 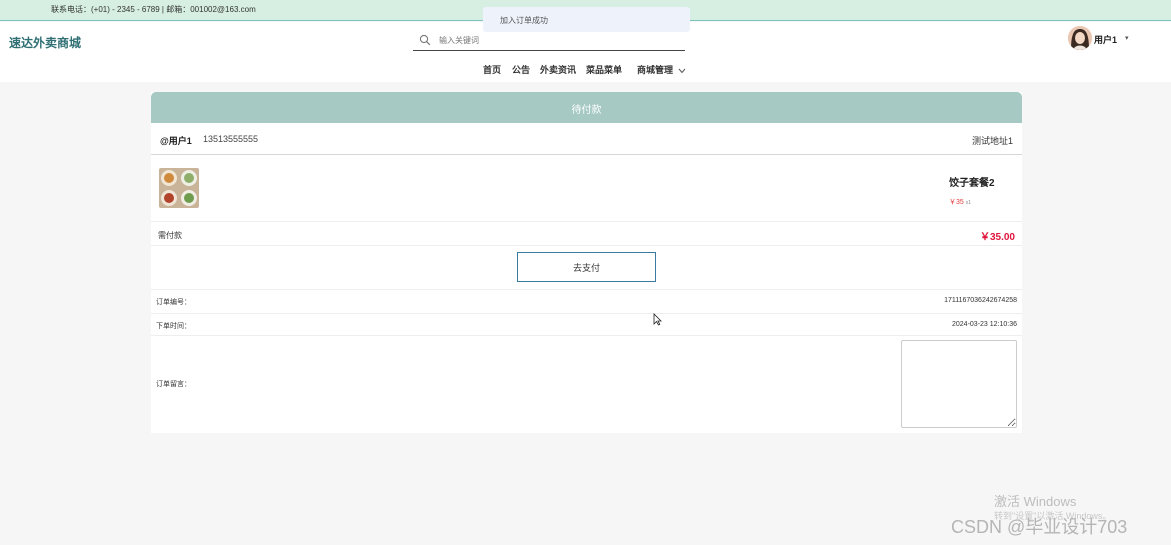 I want to click on payment-label: 需付款, so click(x=170, y=235).